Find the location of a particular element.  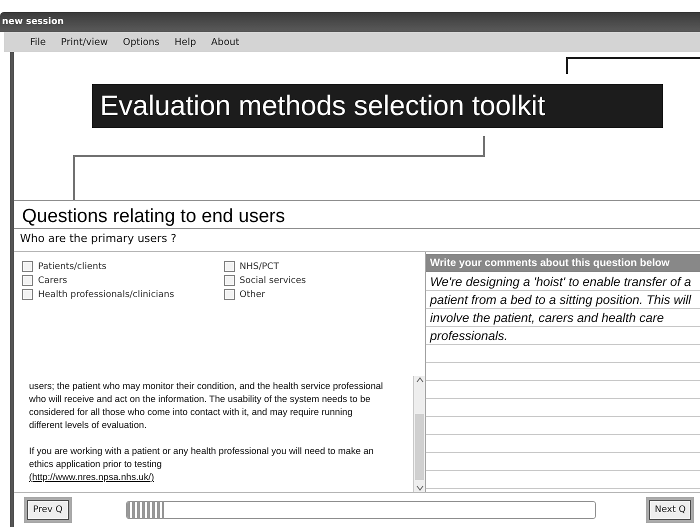

option-label: Social services is located at coordinates (273, 281).